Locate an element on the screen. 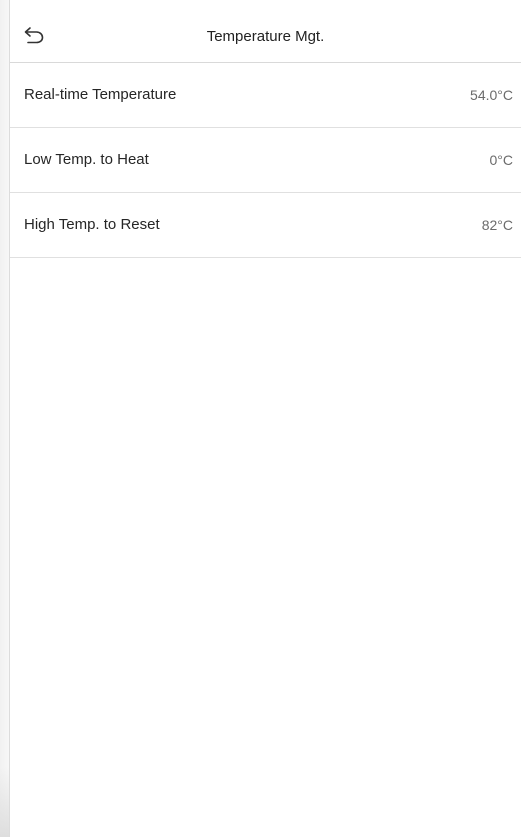 Image resolution: width=521 pixels, height=837 pixels. setting-label: Real-time Temperature is located at coordinates (100, 94).